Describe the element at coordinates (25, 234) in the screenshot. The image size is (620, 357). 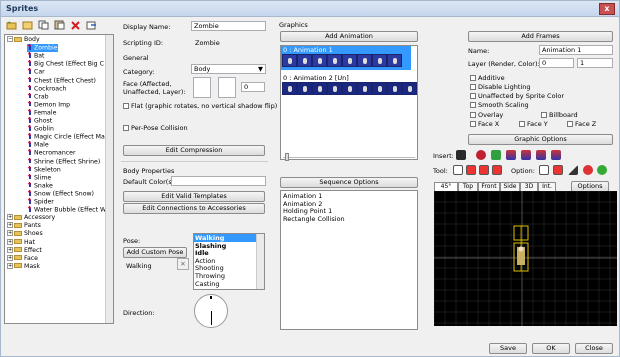
I see `tree-folder: + Shoes` at that location.